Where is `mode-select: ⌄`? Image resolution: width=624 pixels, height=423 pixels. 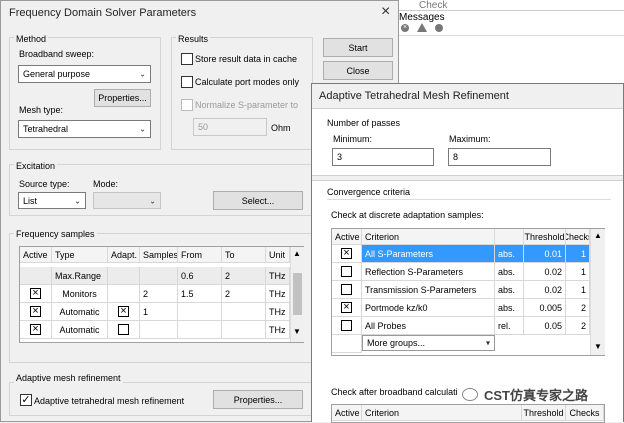 mode-select: ⌄ is located at coordinates (127, 200).